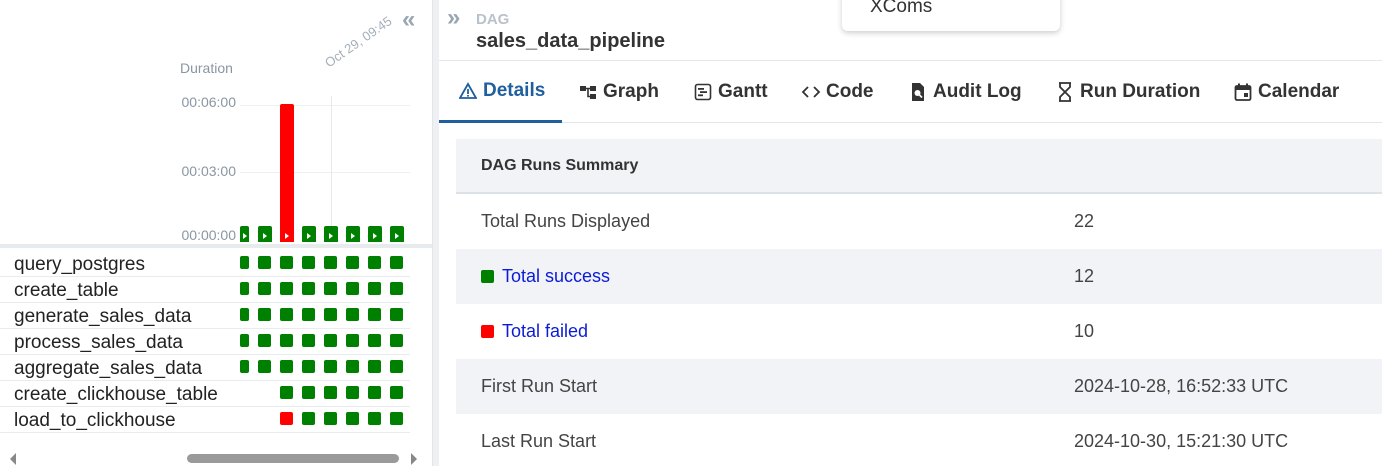 This screenshot has height=469, width=1382. I want to click on task-row: process_sales_data, so click(205, 341).